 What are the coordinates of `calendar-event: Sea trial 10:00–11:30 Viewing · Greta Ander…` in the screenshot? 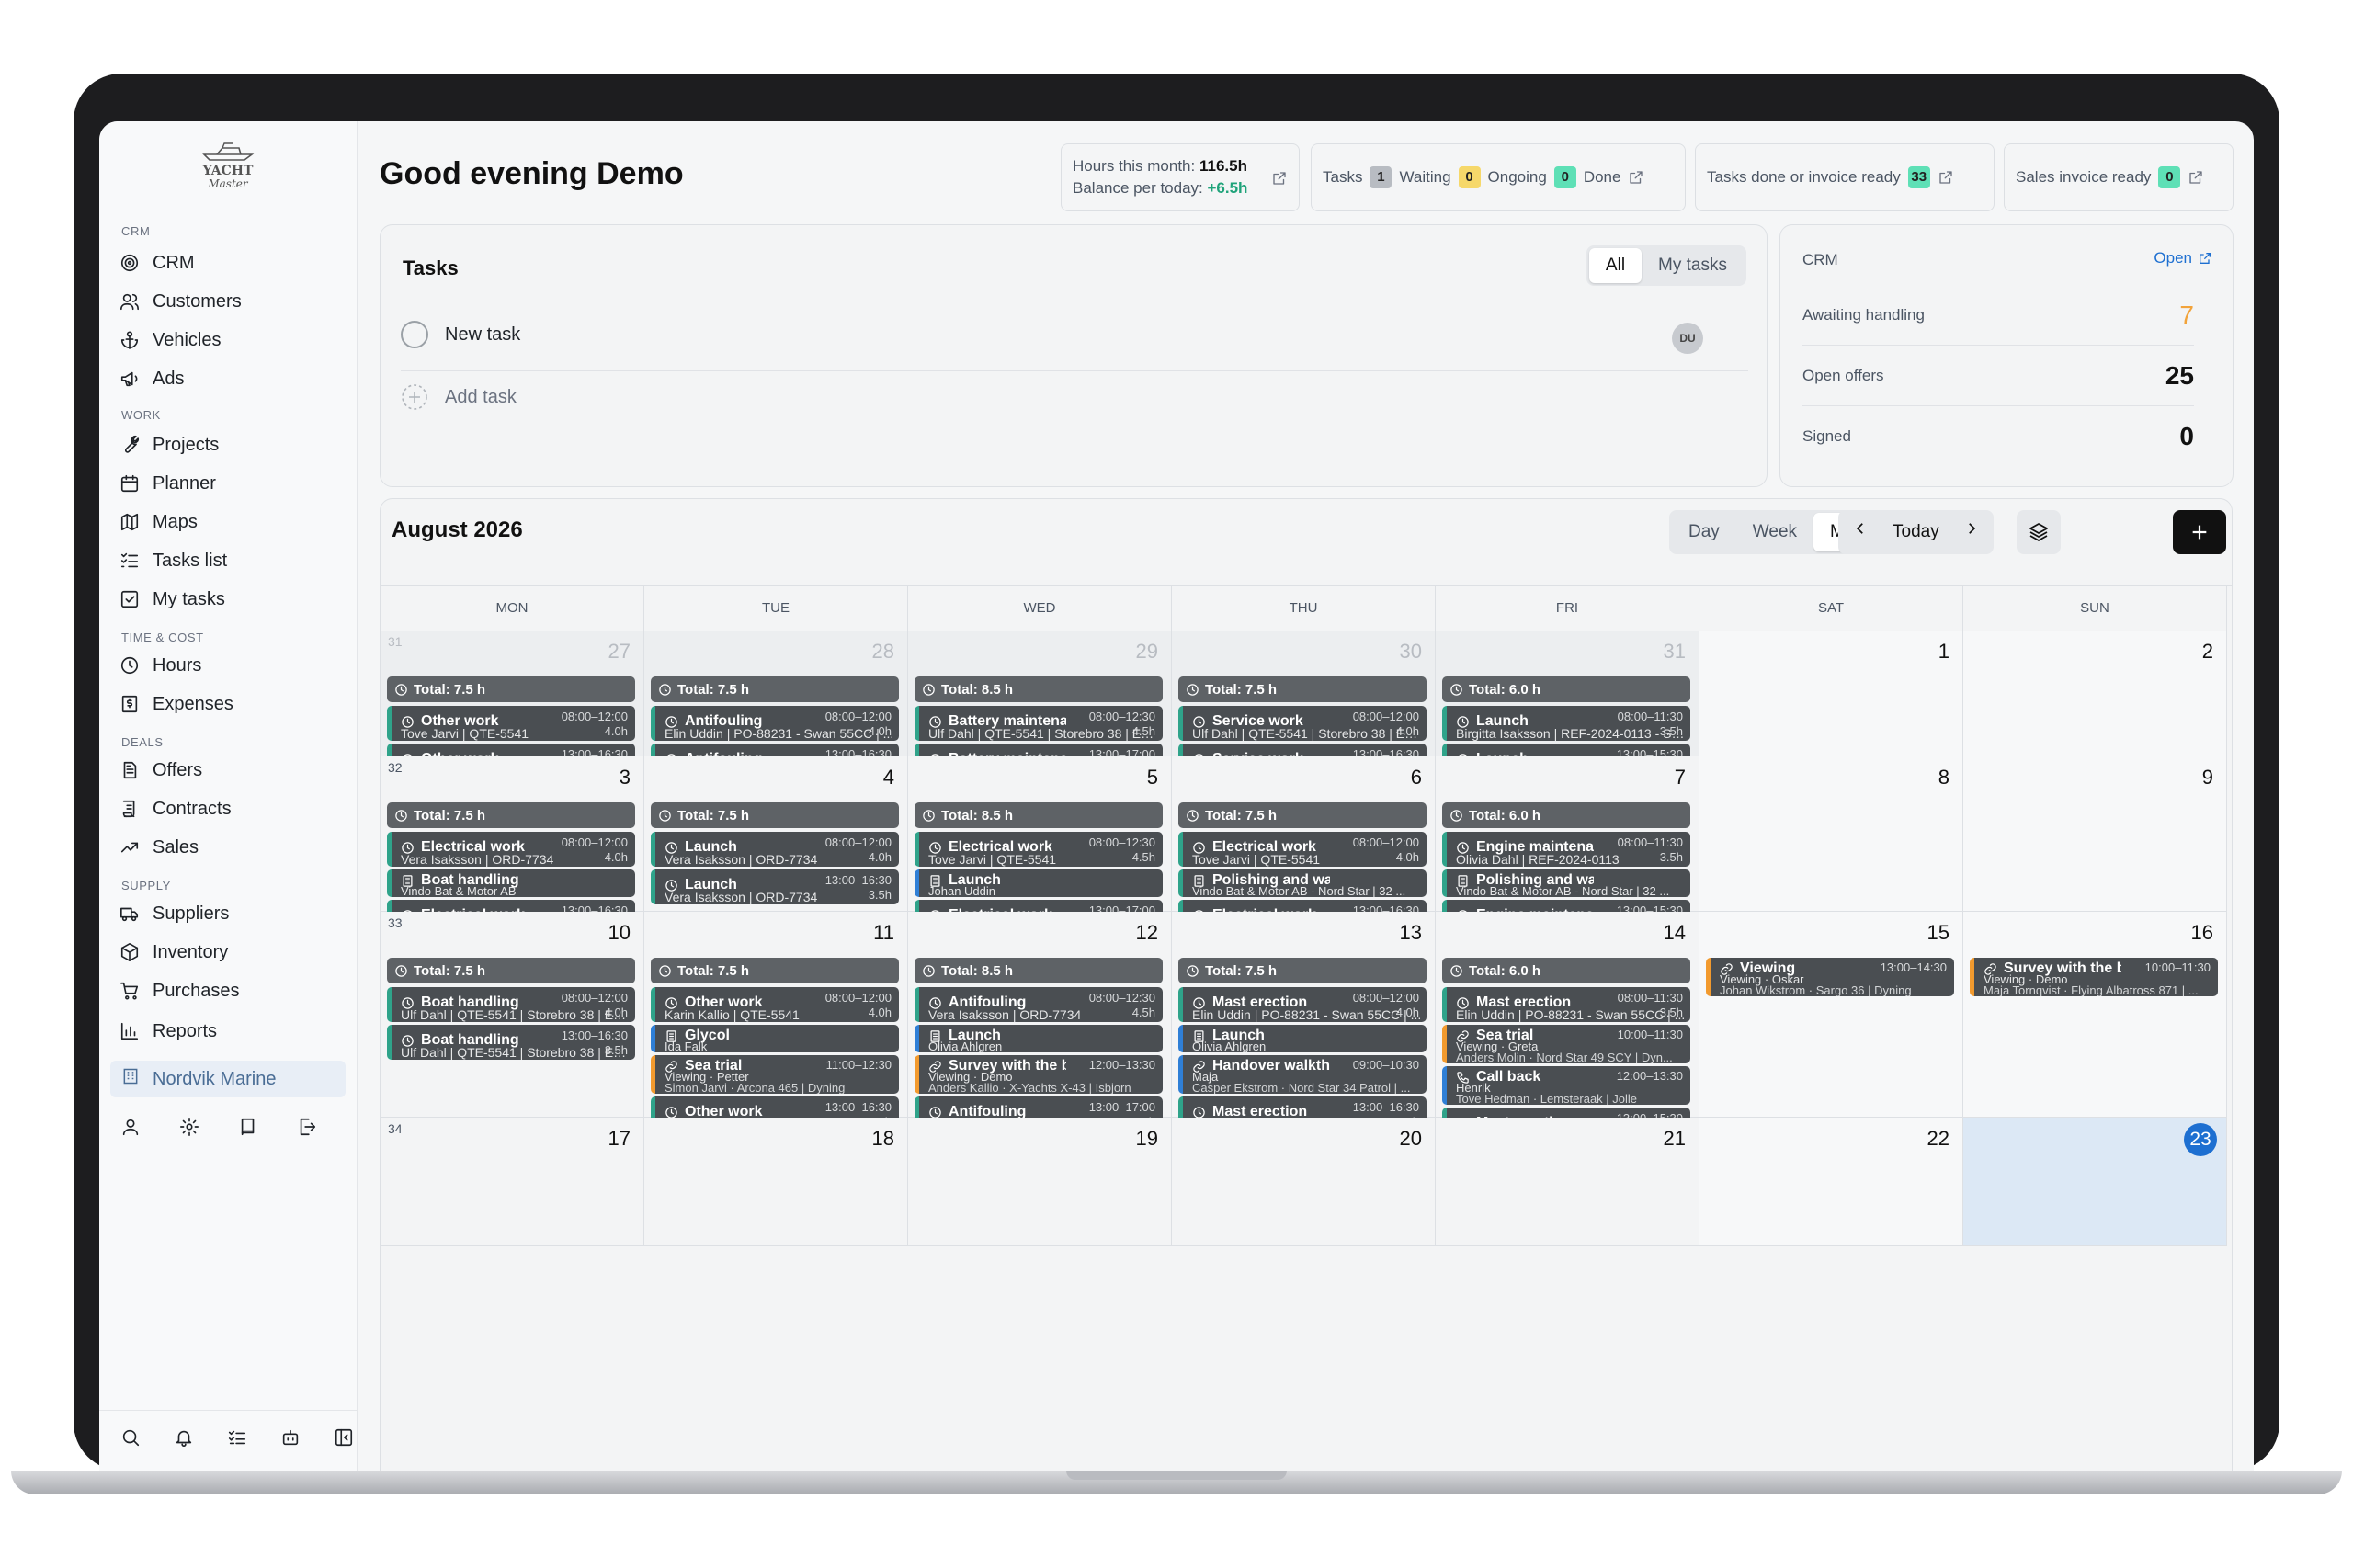 It's located at (1566, 1044).